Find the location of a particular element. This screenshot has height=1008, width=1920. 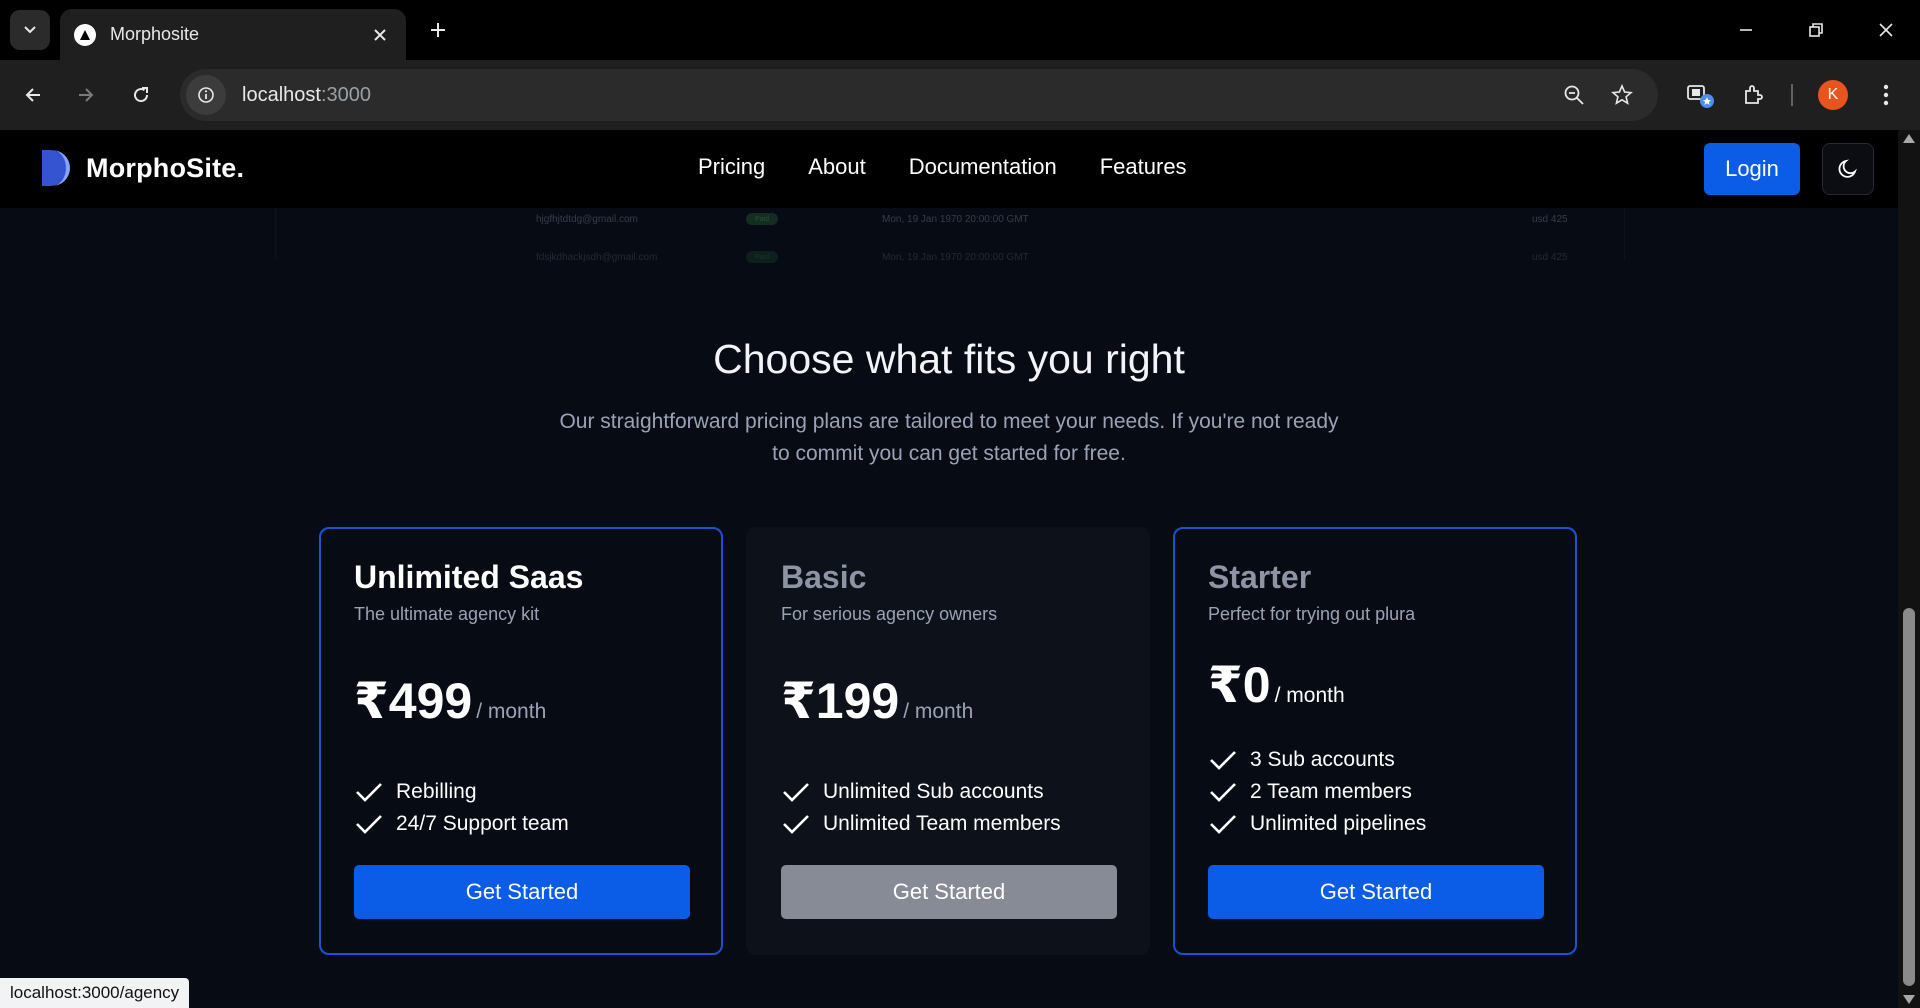

address-bar: localhost:3000 is located at coordinates (919, 95).